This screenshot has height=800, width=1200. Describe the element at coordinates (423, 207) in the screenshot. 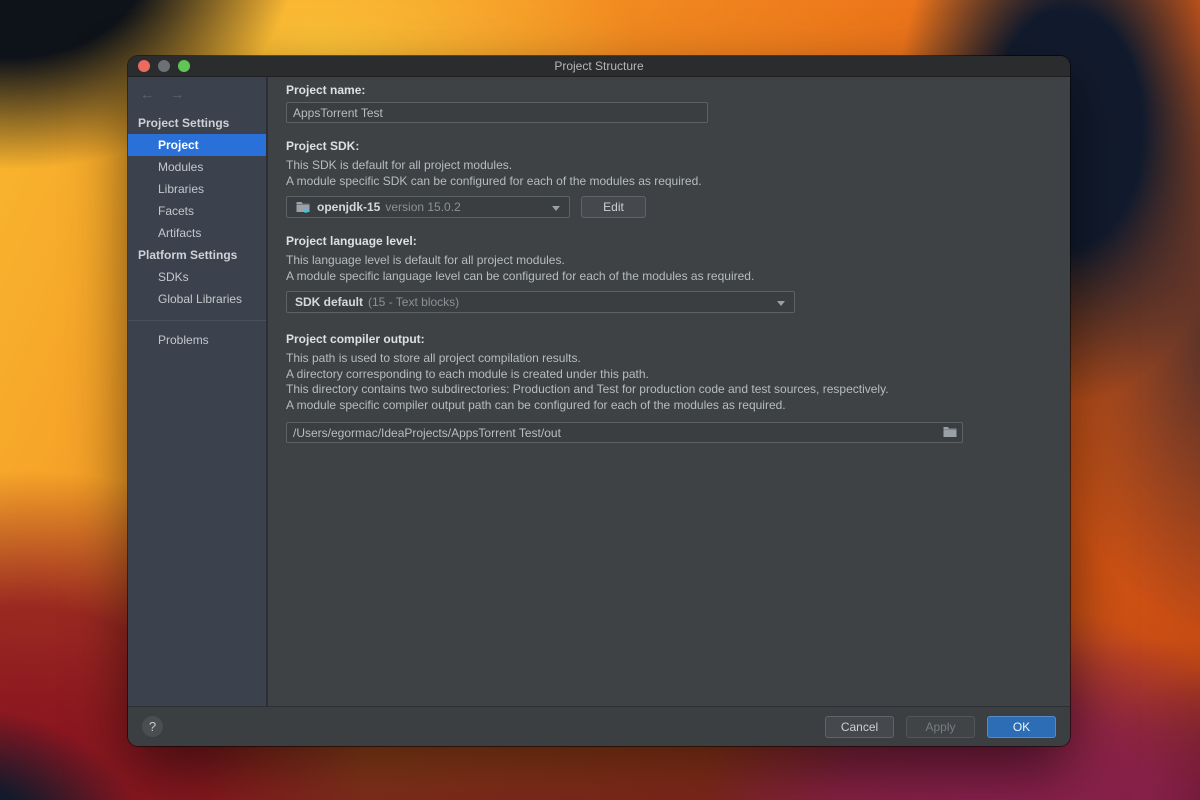

I see `sdk-version: version 15.0.2` at that location.